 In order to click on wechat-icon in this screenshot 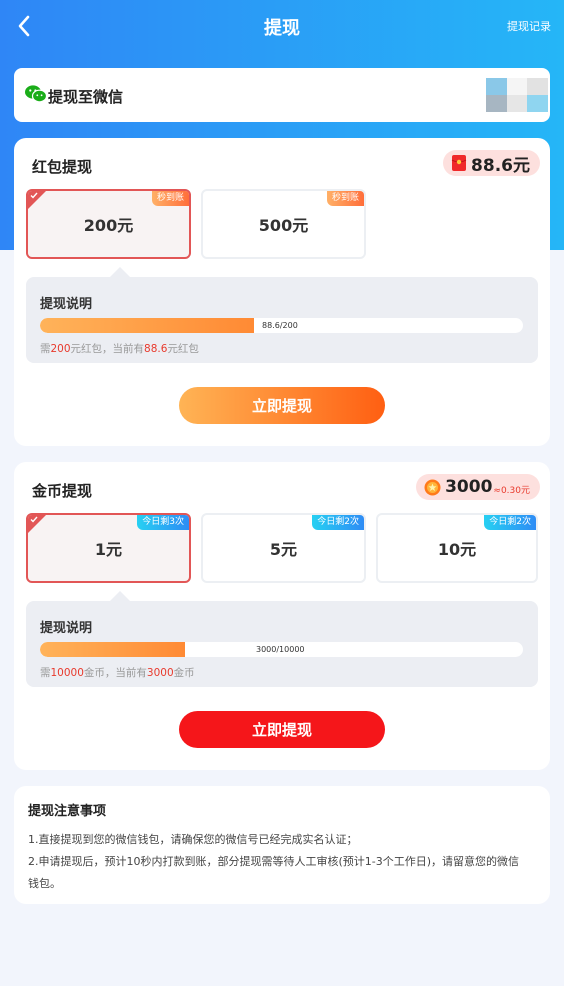, I will do `click(36, 94)`.